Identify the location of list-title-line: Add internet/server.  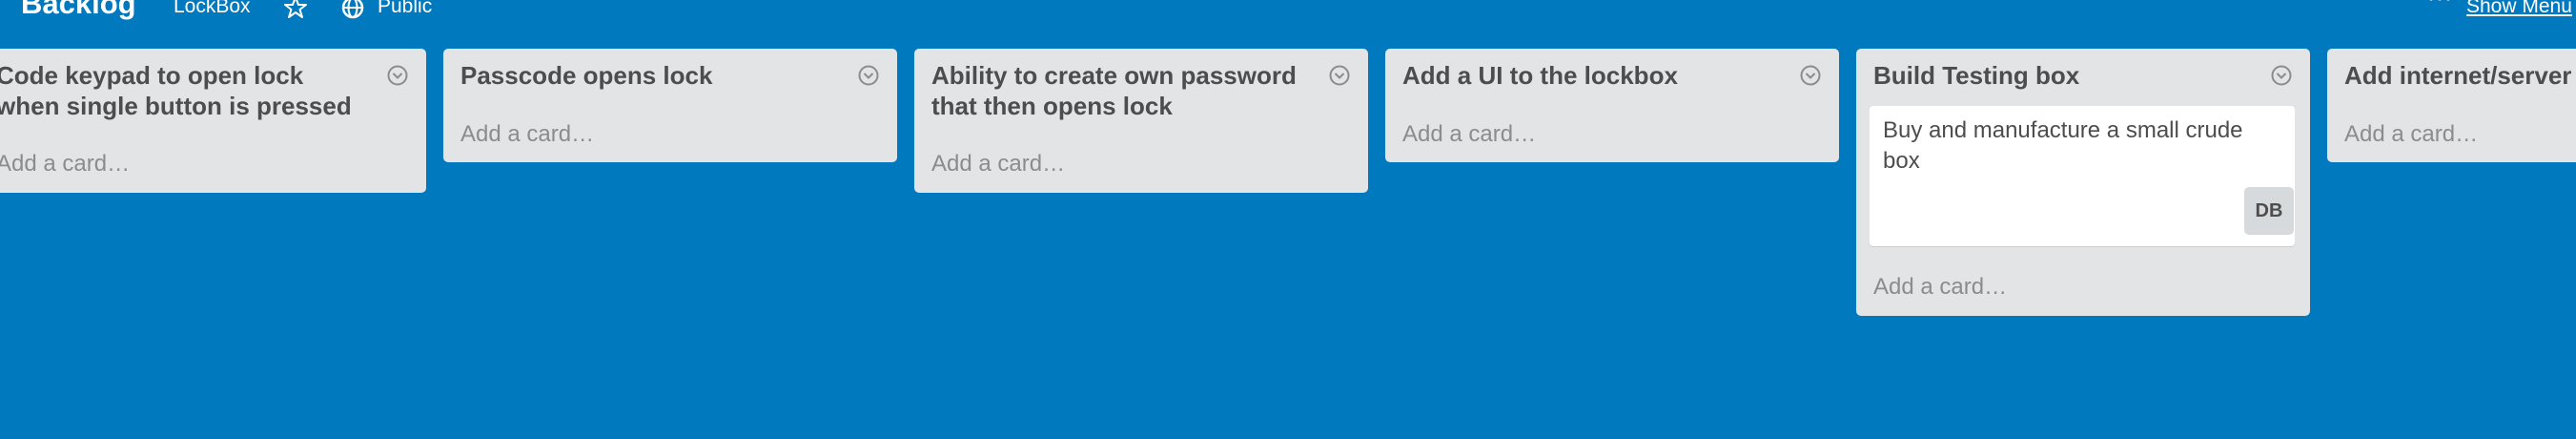
(2458, 75).